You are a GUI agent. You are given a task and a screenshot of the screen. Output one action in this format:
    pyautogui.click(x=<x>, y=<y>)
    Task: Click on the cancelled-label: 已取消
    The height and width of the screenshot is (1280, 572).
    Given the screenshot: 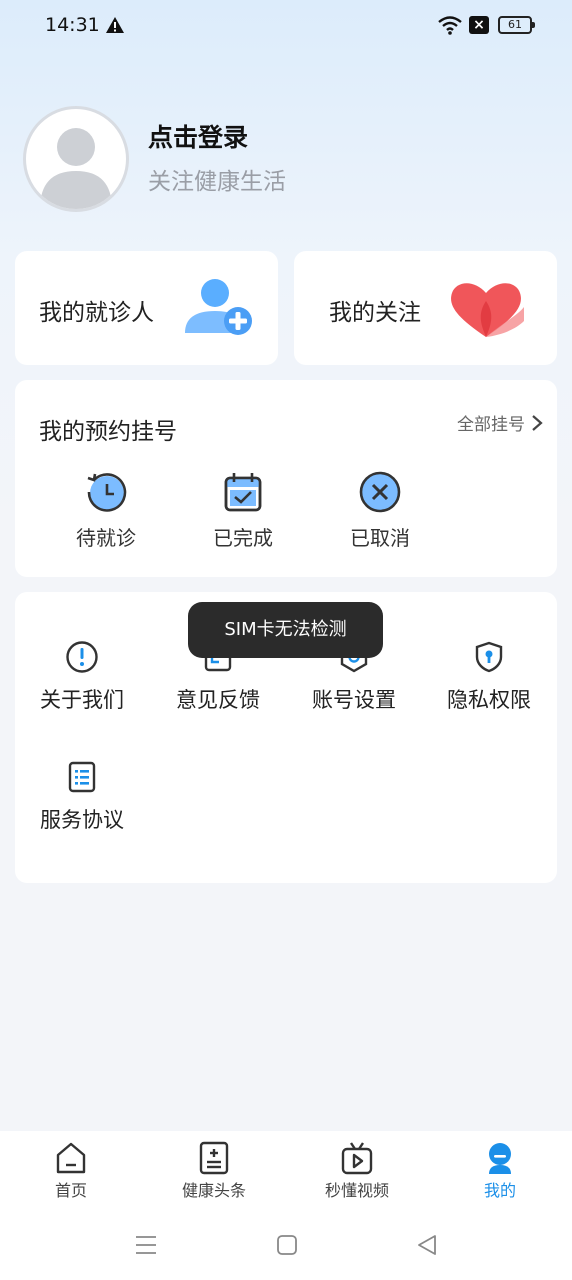 What is the action you would take?
    pyautogui.click(x=380, y=538)
    